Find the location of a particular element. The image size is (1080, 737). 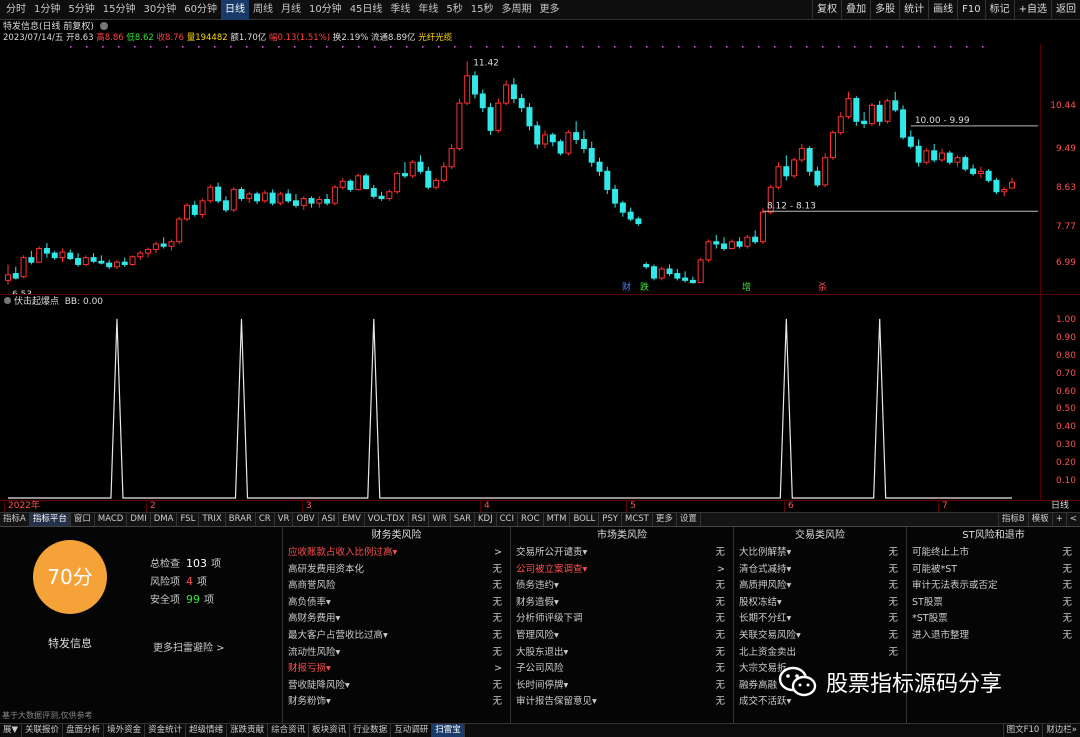

period-tab: 年线 is located at coordinates (428, 10).